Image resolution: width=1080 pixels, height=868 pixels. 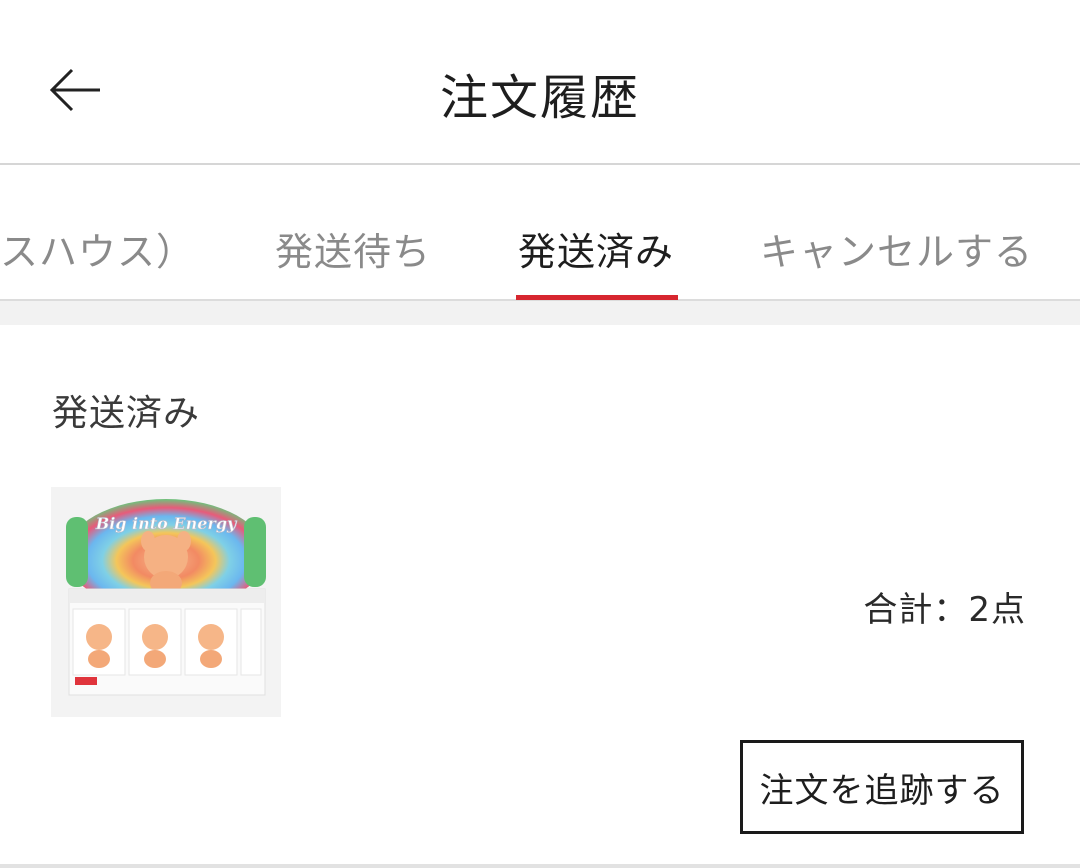 What do you see at coordinates (353, 248) in the screenshot?
I see `tab-awaiting-shipment: 発送待ち` at bounding box center [353, 248].